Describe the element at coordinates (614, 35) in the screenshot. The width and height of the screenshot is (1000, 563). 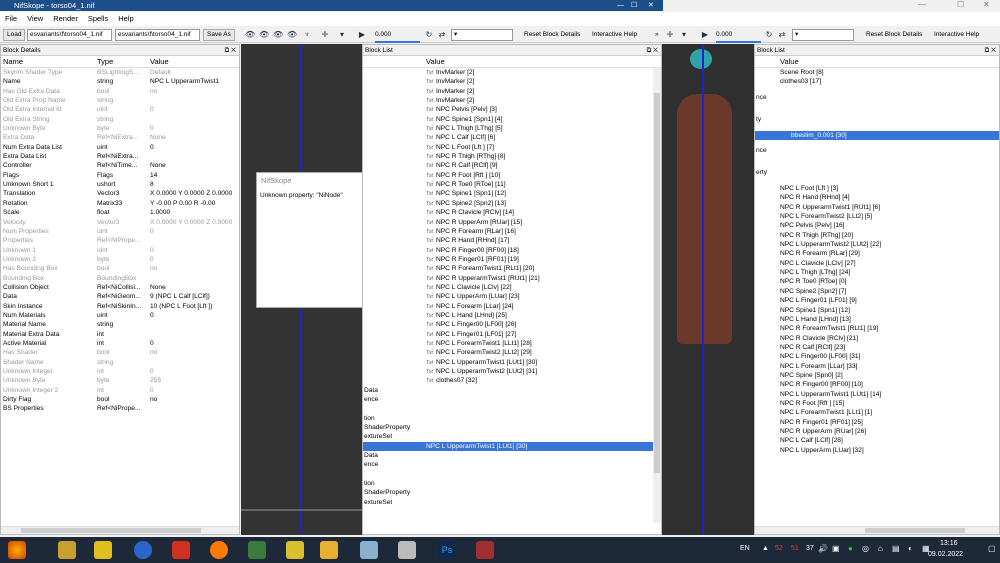
I see `interactive-help: Interactive Help` at that location.